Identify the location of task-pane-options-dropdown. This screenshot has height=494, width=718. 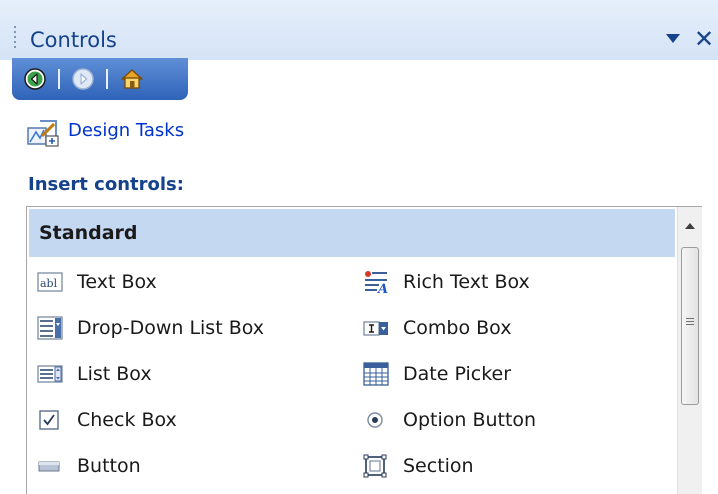
(673, 38).